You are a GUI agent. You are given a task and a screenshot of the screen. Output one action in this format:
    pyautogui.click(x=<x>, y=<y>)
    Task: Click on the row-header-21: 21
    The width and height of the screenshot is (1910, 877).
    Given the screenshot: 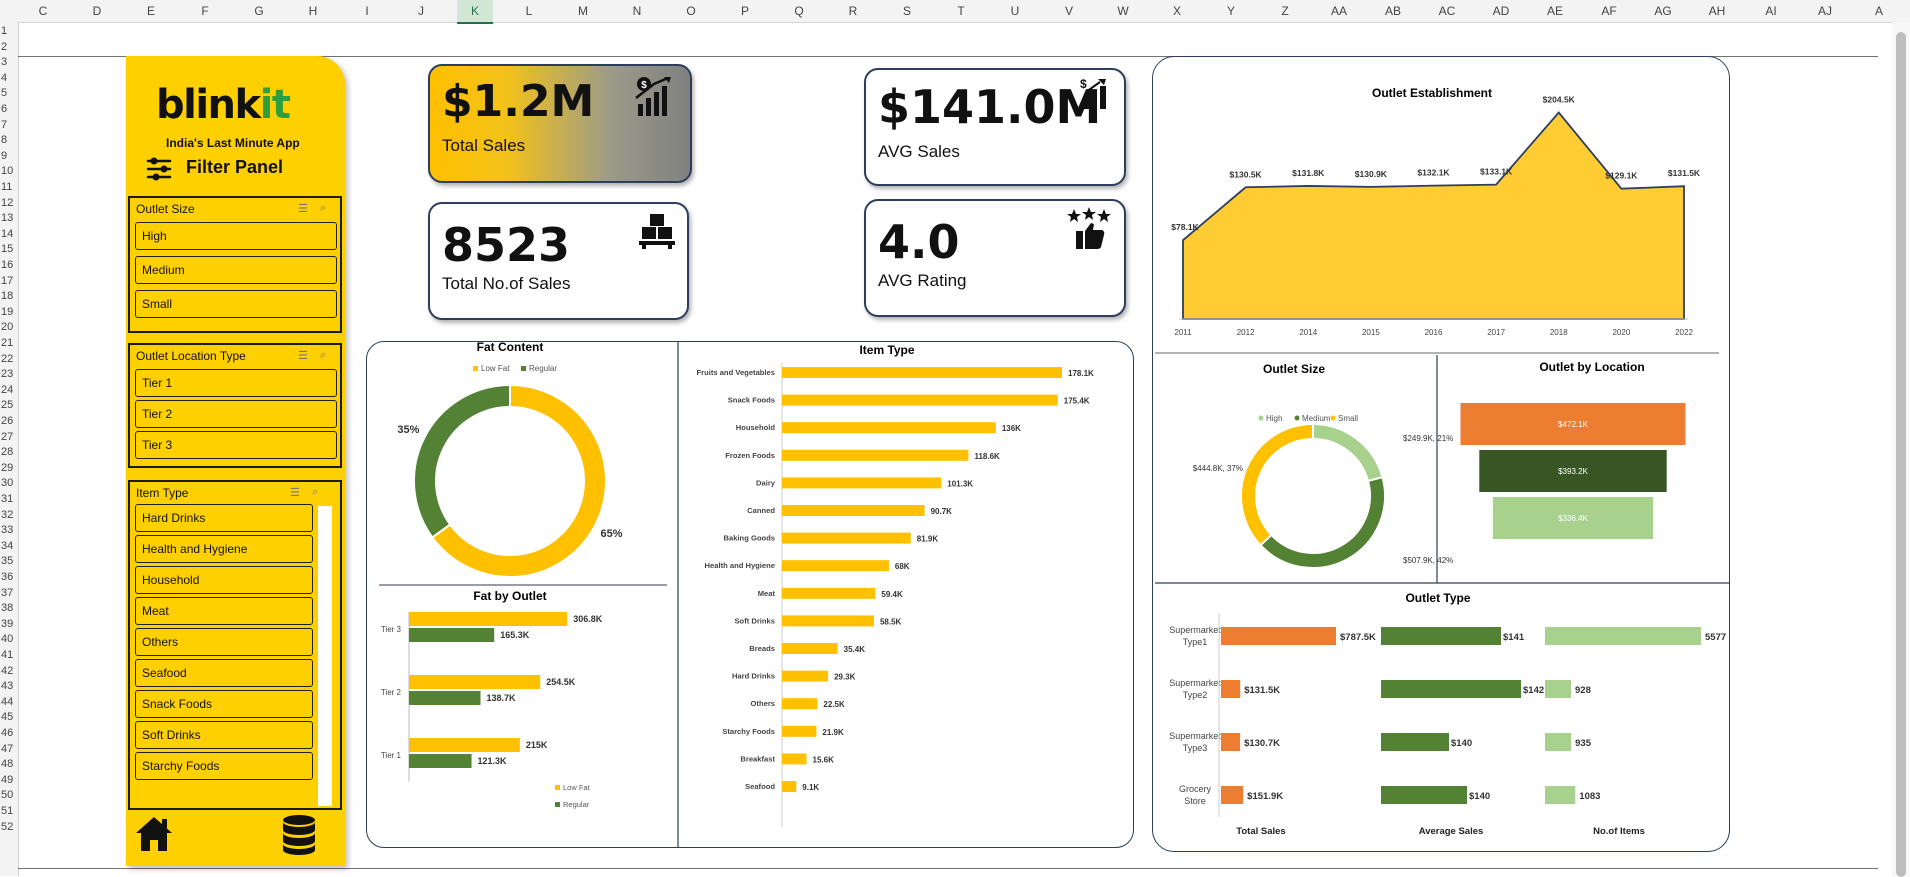 What is the action you would take?
    pyautogui.click(x=8, y=343)
    